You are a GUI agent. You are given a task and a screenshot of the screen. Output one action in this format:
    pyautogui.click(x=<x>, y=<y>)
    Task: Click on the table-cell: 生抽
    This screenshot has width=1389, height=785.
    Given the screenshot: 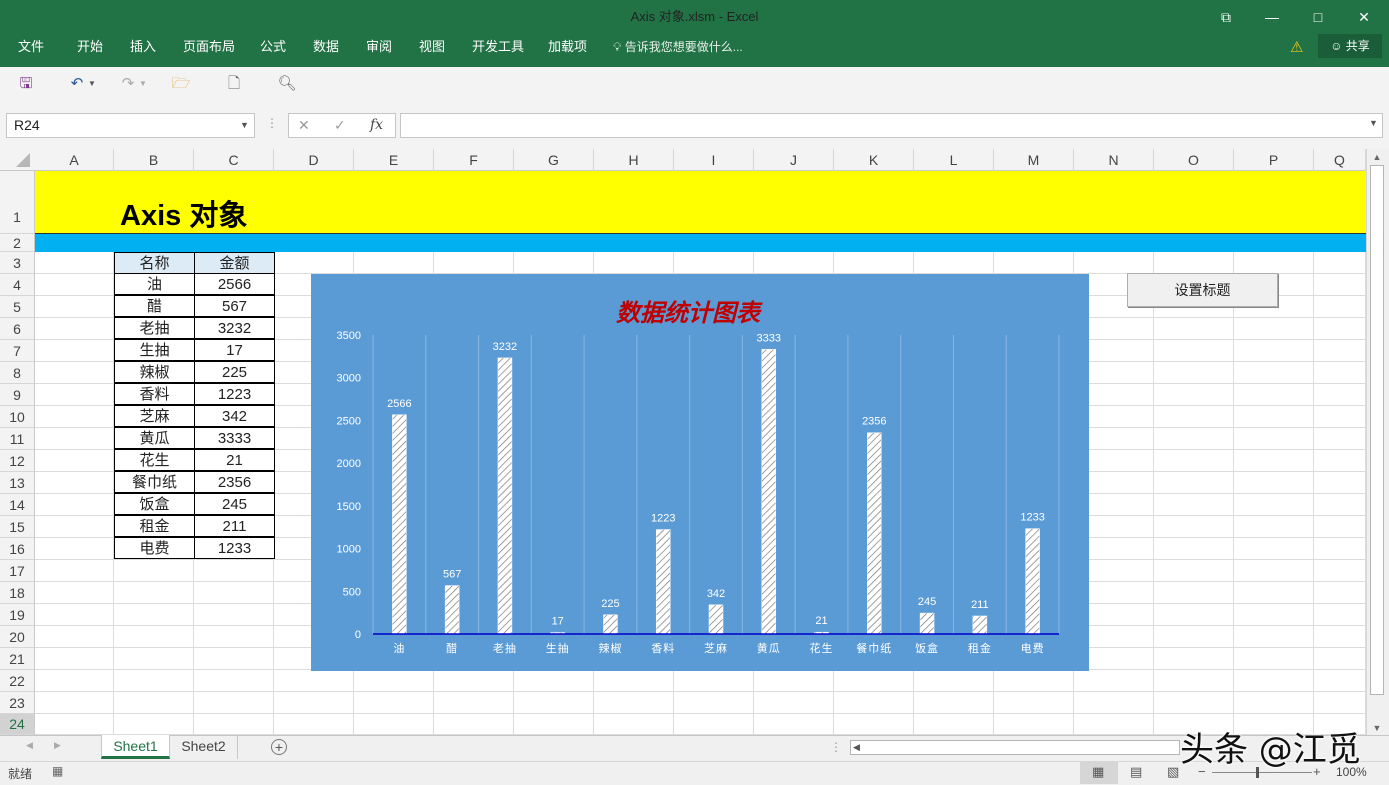 What is the action you would take?
    pyautogui.click(x=154, y=350)
    